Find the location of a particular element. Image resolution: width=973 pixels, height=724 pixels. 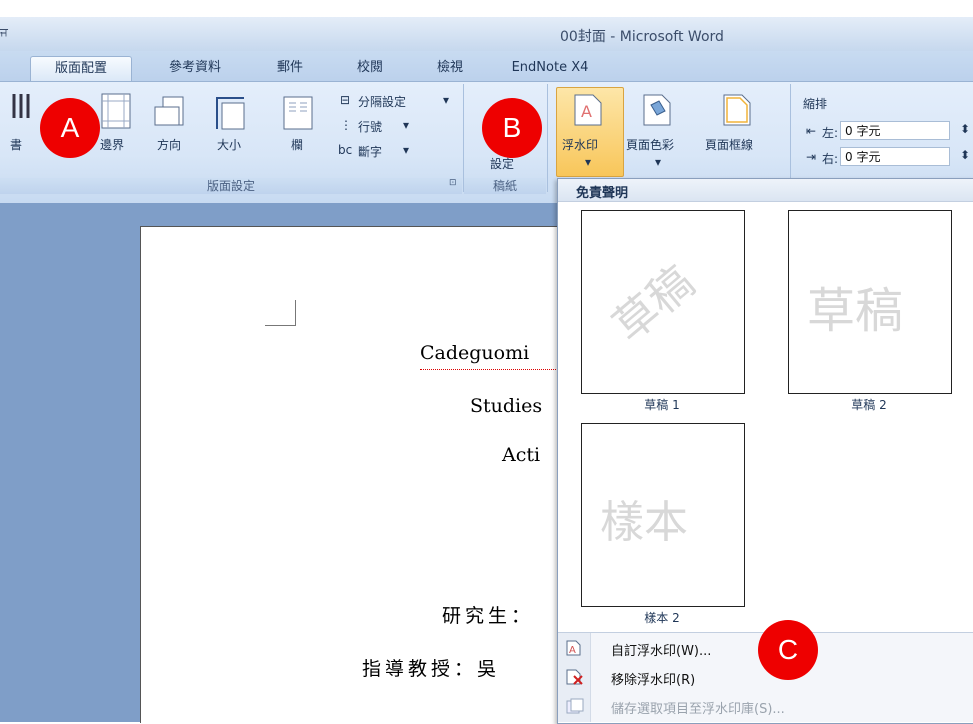

indent-left-label: 左: is located at coordinates (830, 133).